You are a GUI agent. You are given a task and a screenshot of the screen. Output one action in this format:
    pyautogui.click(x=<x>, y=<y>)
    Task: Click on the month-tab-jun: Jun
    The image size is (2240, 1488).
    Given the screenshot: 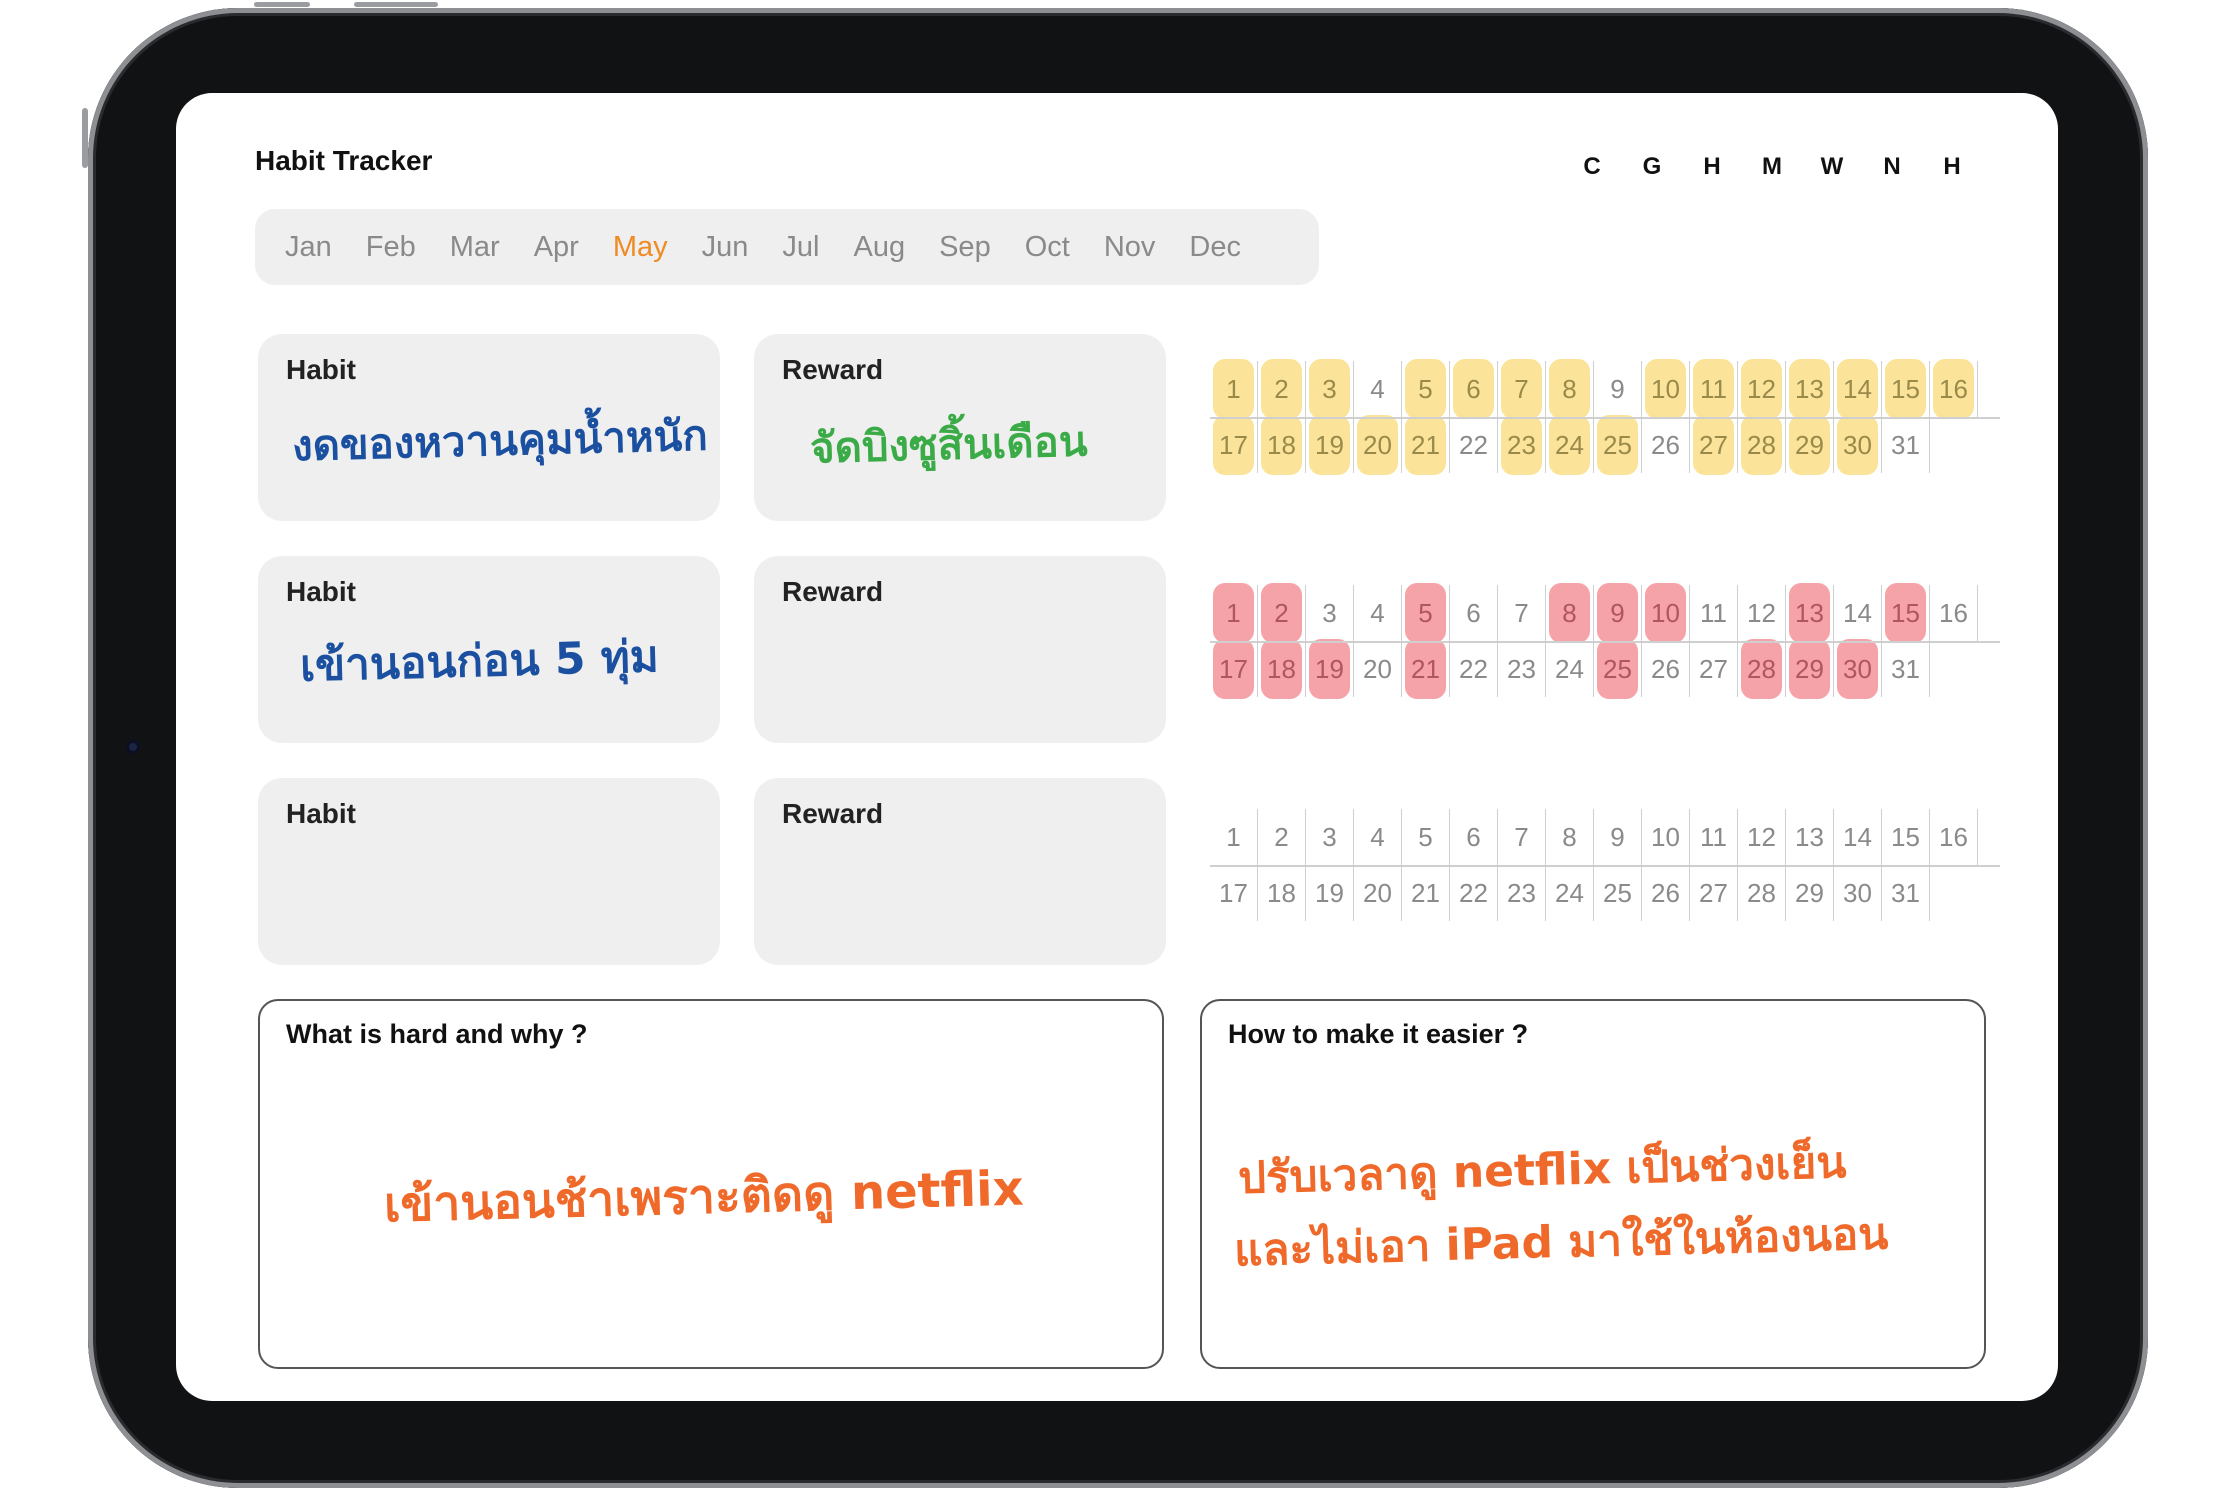 What is the action you would take?
    pyautogui.click(x=725, y=247)
    